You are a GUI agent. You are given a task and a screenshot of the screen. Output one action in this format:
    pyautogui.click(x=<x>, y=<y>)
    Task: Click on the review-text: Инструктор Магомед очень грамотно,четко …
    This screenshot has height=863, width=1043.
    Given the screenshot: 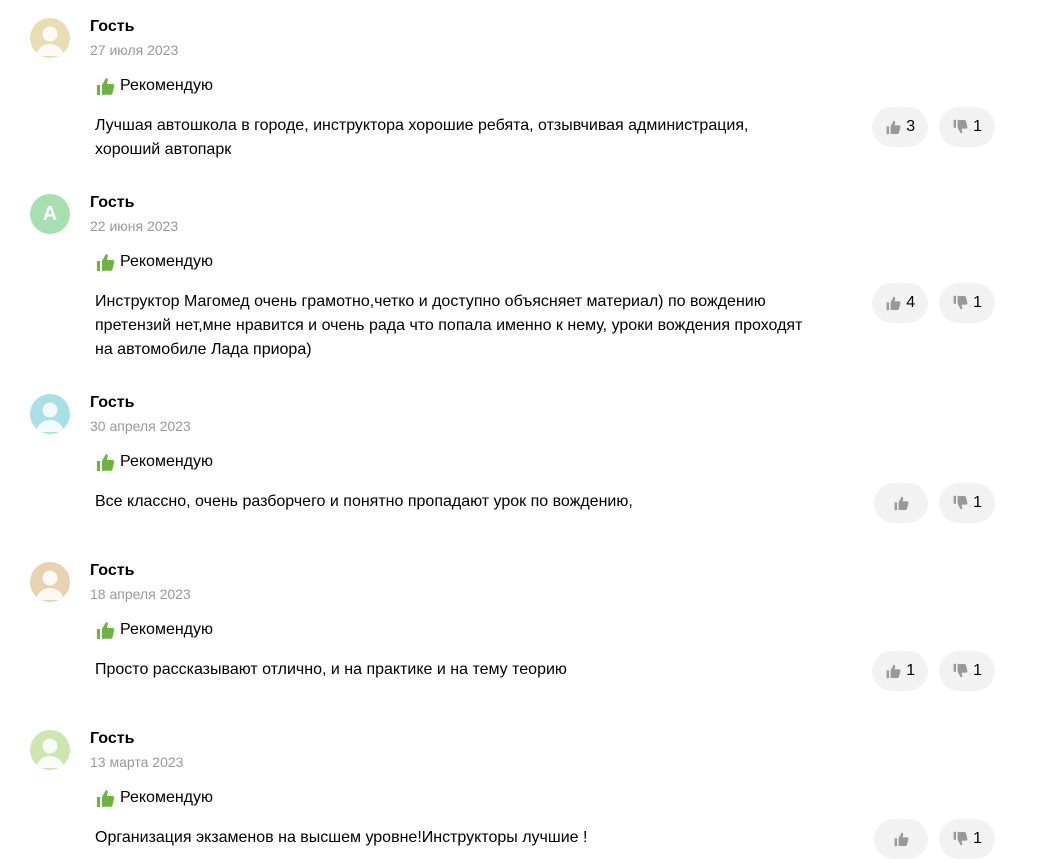 What is the action you would take?
    pyautogui.click(x=449, y=325)
    